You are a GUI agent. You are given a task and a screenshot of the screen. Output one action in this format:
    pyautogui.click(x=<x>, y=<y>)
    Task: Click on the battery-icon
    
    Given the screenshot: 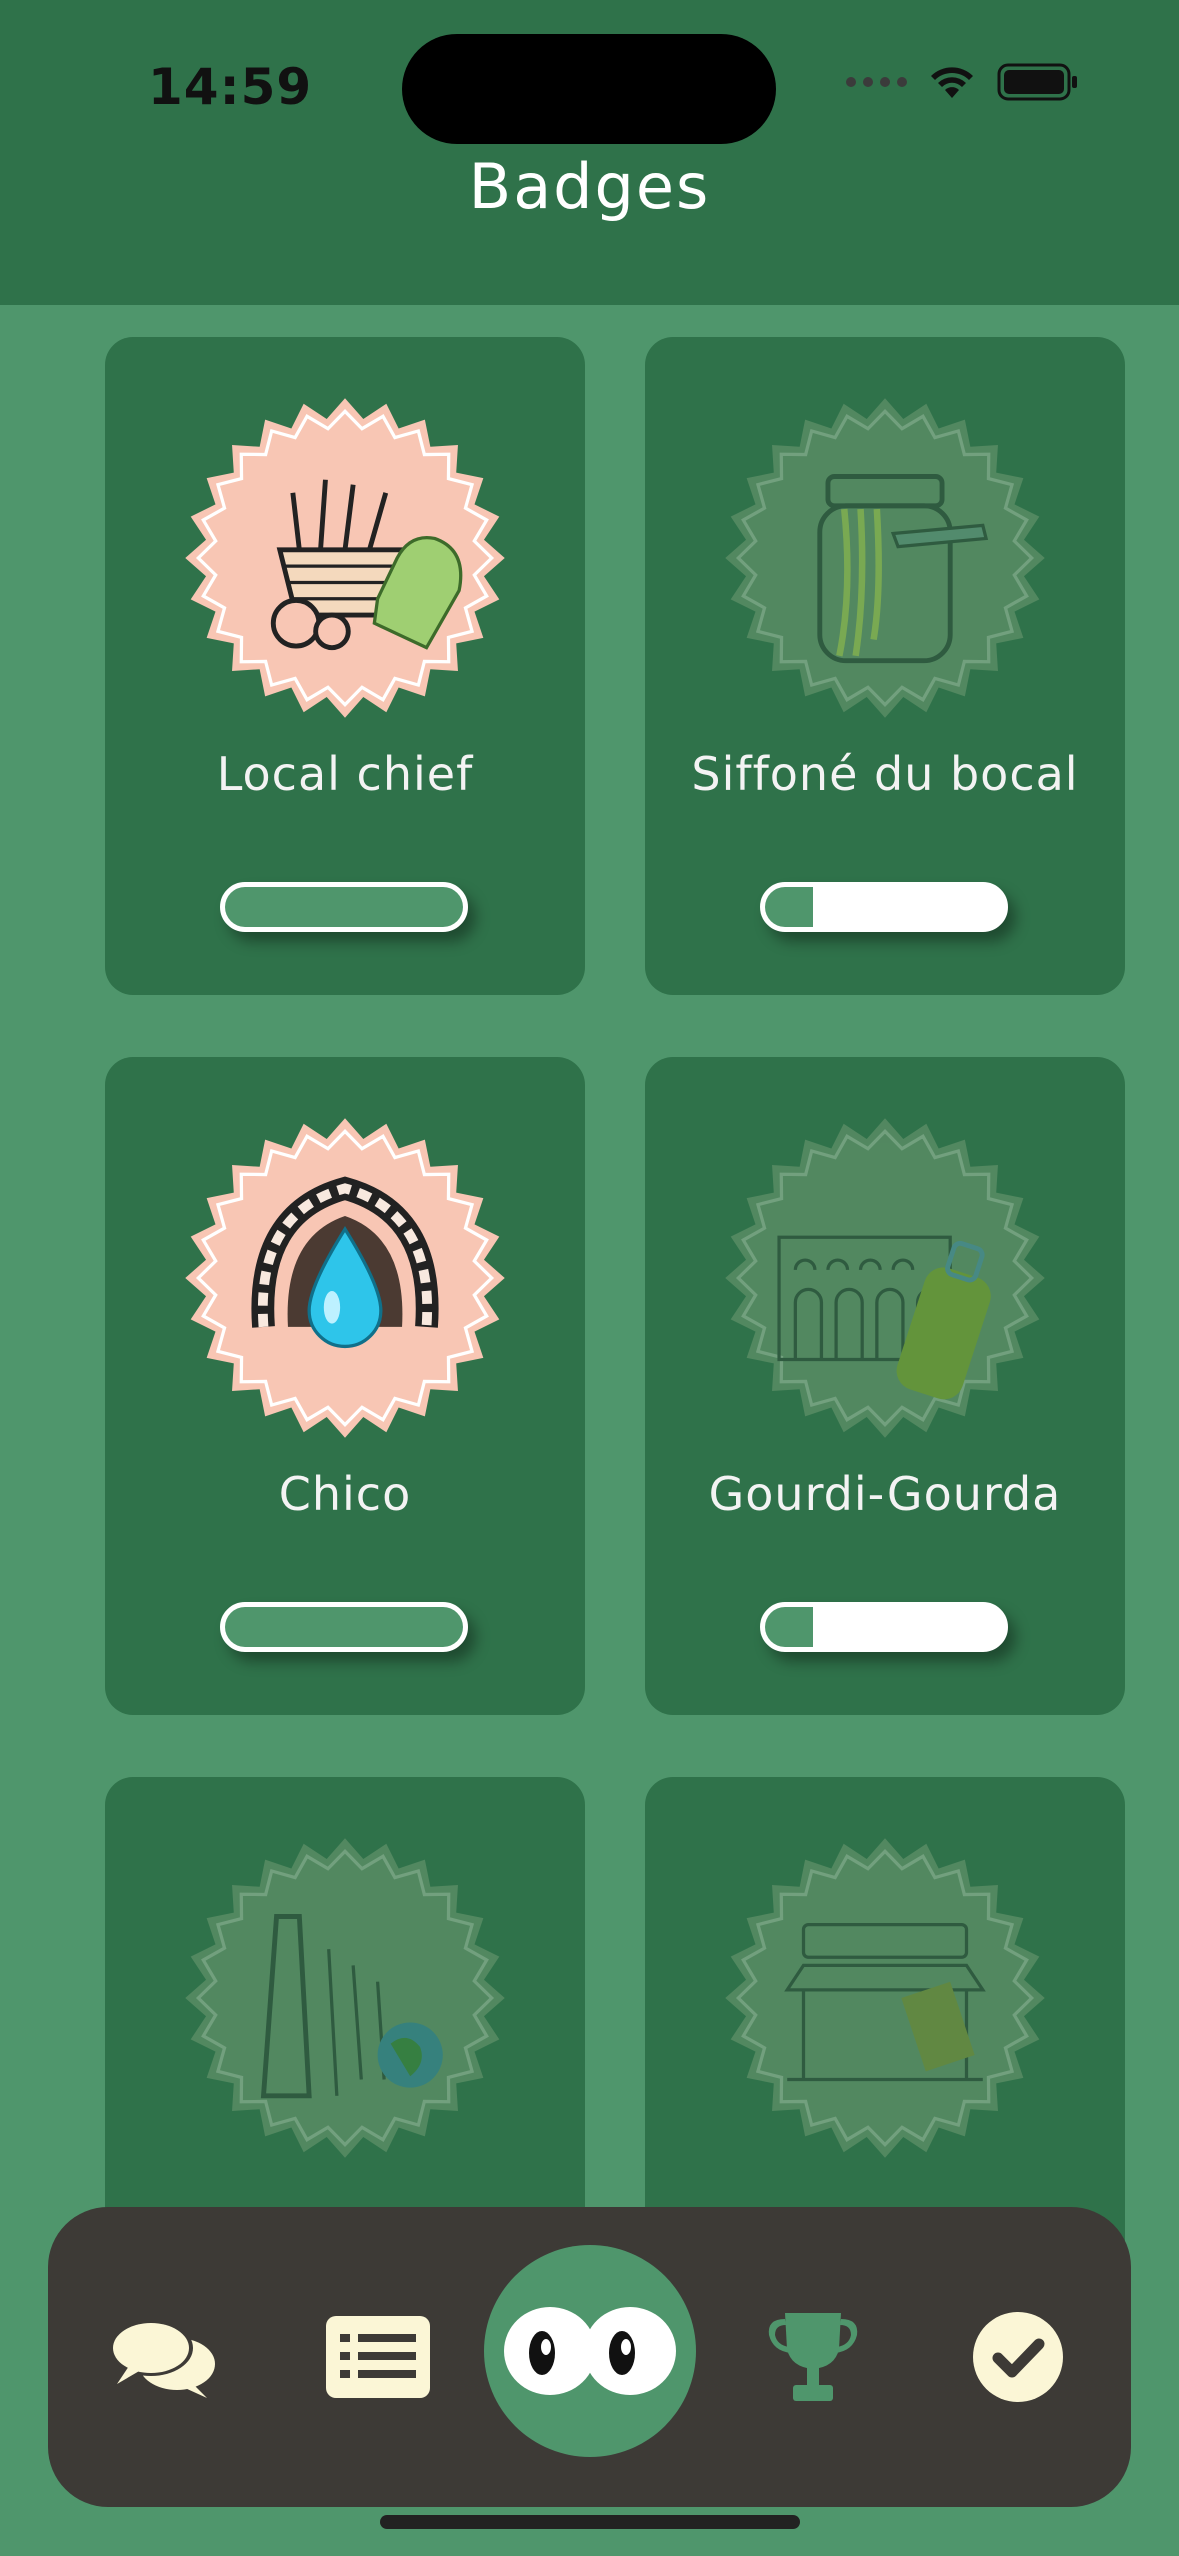 What is the action you would take?
    pyautogui.click(x=1037, y=82)
    